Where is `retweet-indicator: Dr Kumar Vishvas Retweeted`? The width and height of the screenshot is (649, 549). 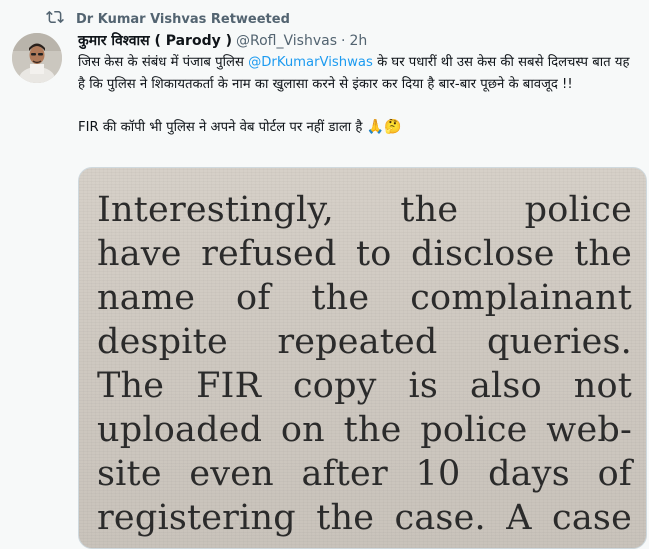
retweet-indicator: Dr Kumar Vishvas Retweeted is located at coordinates (168, 19).